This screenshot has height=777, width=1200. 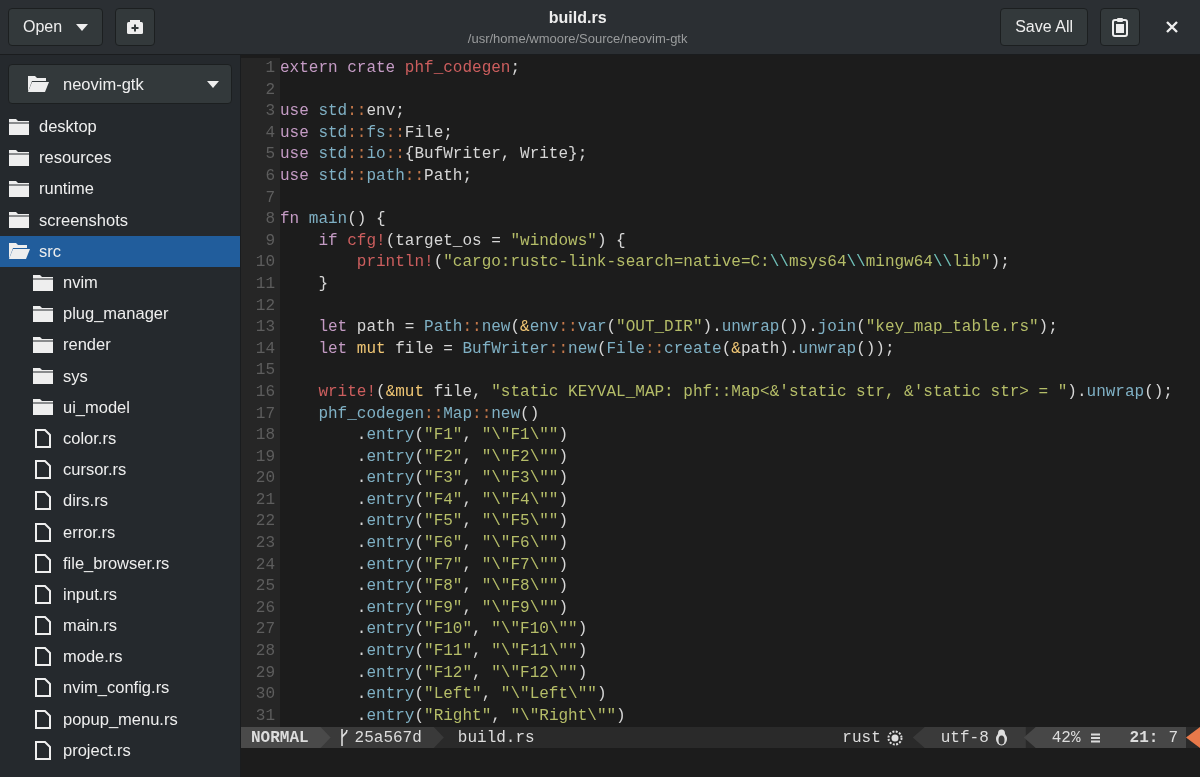 What do you see at coordinates (428, 414) in the screenshot?
I see `code-line: phf_codegen::Map::new()` at bounding box center [428, 414].